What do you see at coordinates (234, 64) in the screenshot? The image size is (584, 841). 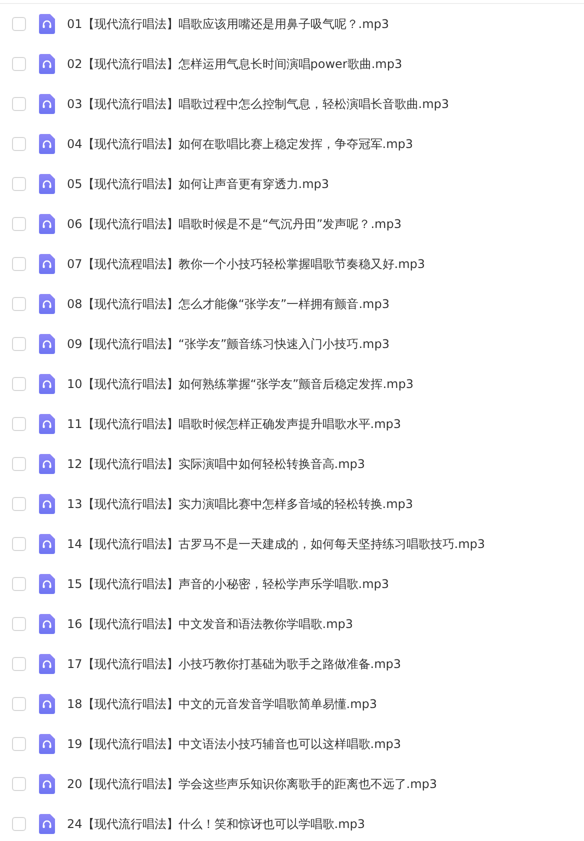 I see `file-name: 02【现代流行唱法】怎样运用气息长时间演唱power歌曲.mp3` at bounding box center [234, 64].